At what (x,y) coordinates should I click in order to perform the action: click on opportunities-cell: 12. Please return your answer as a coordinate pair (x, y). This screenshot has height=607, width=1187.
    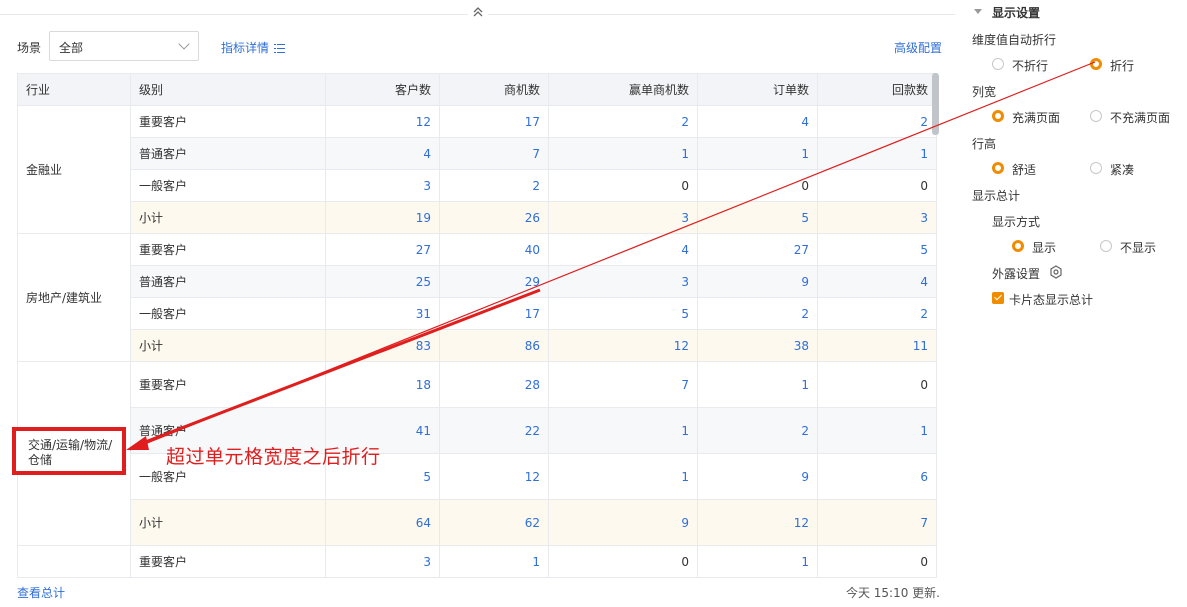
    Looking at the image, I should click on (494, 476).